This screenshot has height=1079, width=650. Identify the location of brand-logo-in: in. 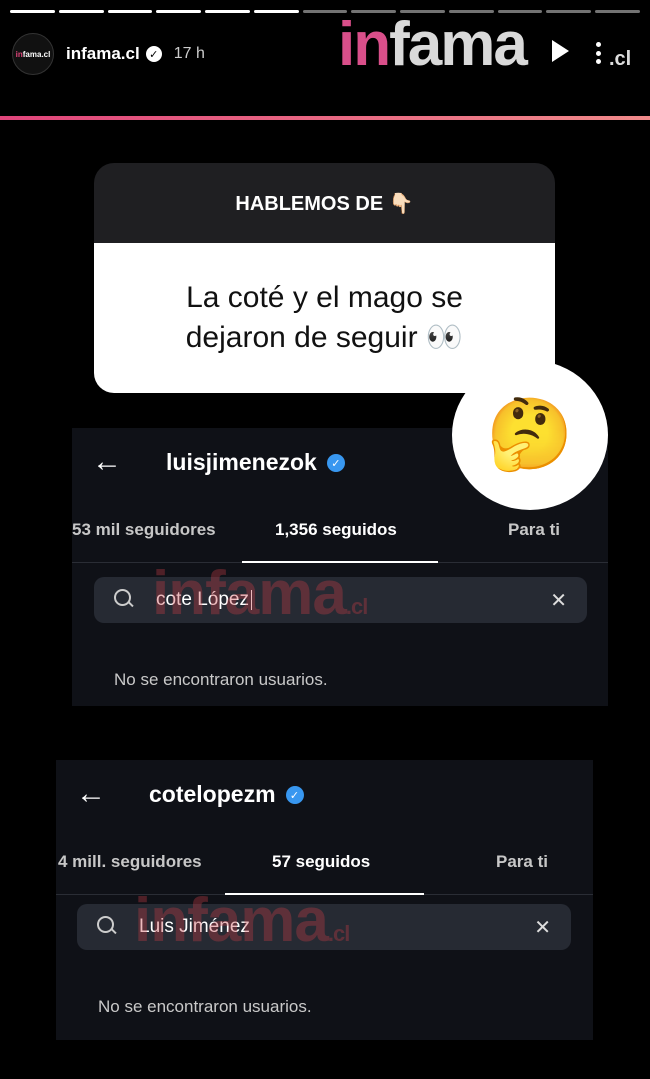
(364, 44).